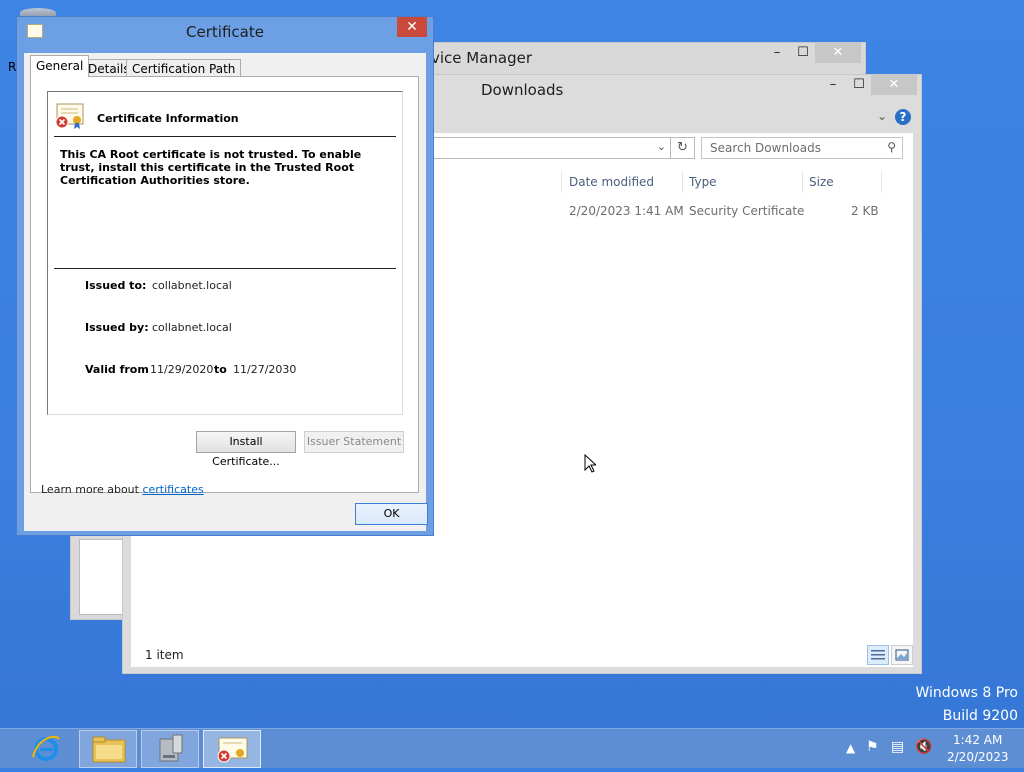 This screenshot has width=1024, height=772. I want to click on learn-more-text: Learn more about certificates, so click(122, 489).